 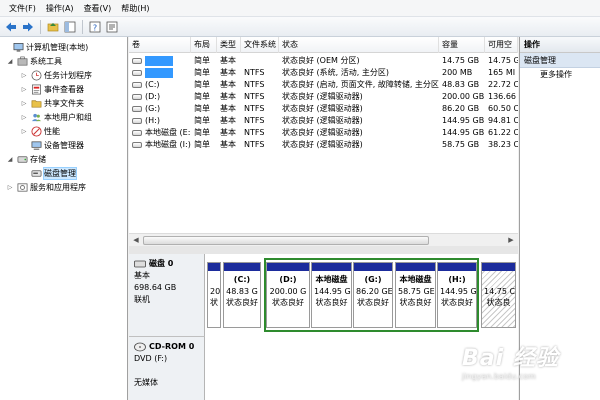 I want to click on cdrom-info: CD-ROM 0 DVD (F:) 无媒体, so click(x=167, y=368).